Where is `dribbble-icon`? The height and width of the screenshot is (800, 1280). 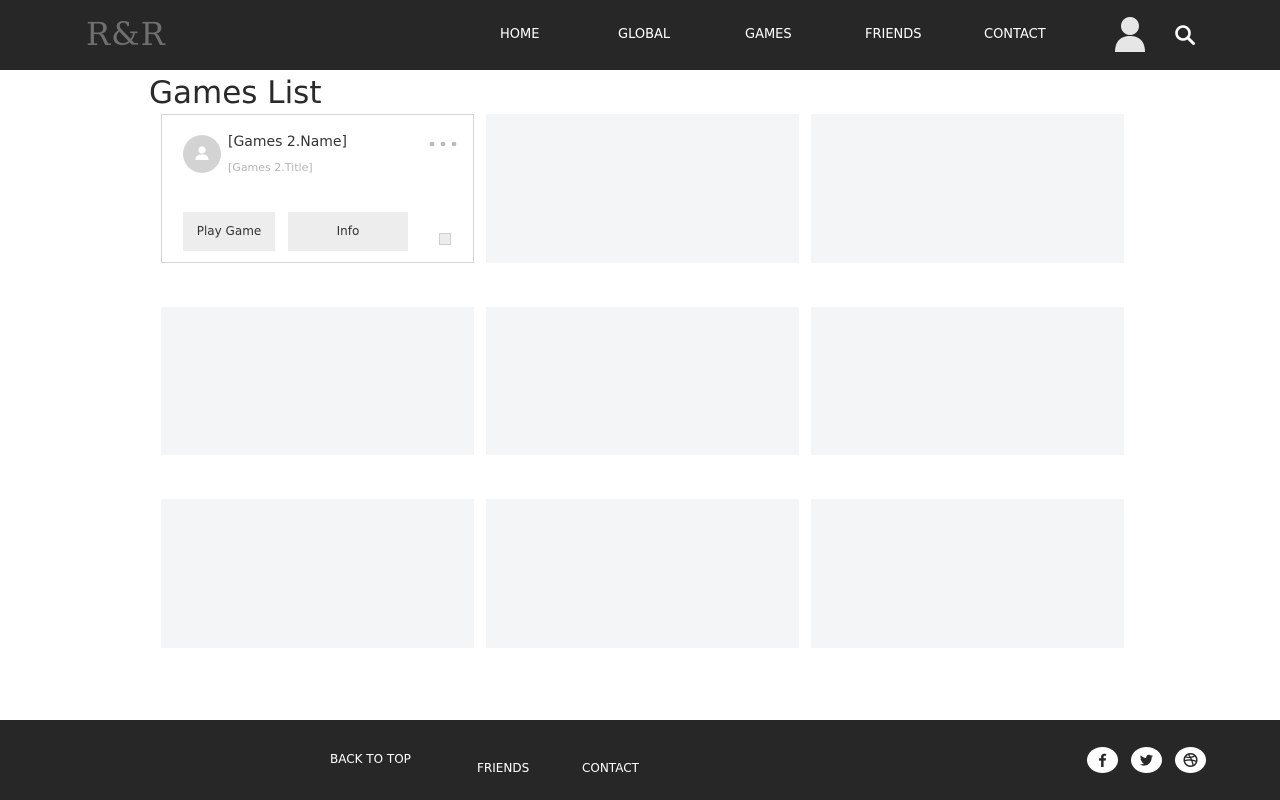
dribbble-icon is located at coordinates (1190, 760).